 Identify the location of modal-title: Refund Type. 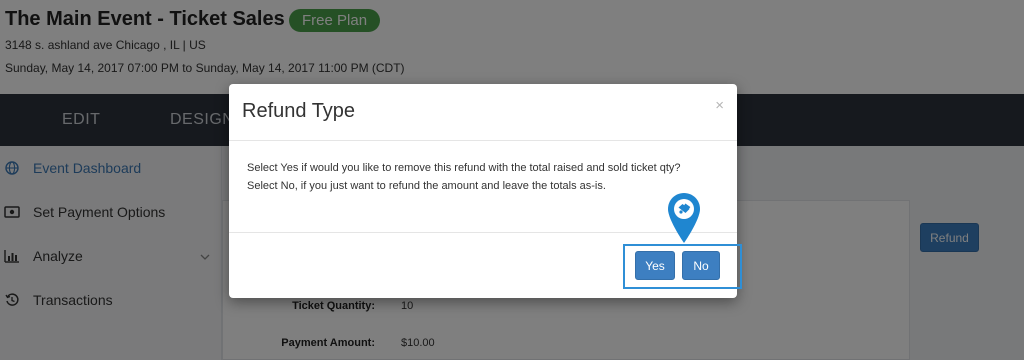
(299, 111).